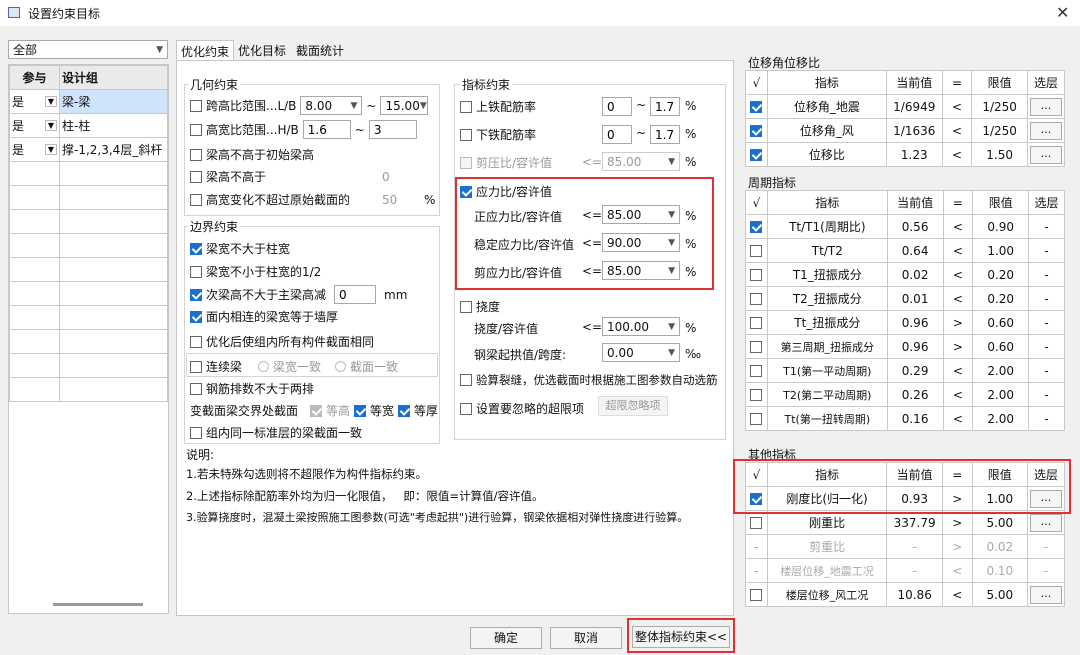 Image resolution: width=1080 pixels, height=655 pixels. I want to click on group-name: 柱-柱, so click(113, 125).